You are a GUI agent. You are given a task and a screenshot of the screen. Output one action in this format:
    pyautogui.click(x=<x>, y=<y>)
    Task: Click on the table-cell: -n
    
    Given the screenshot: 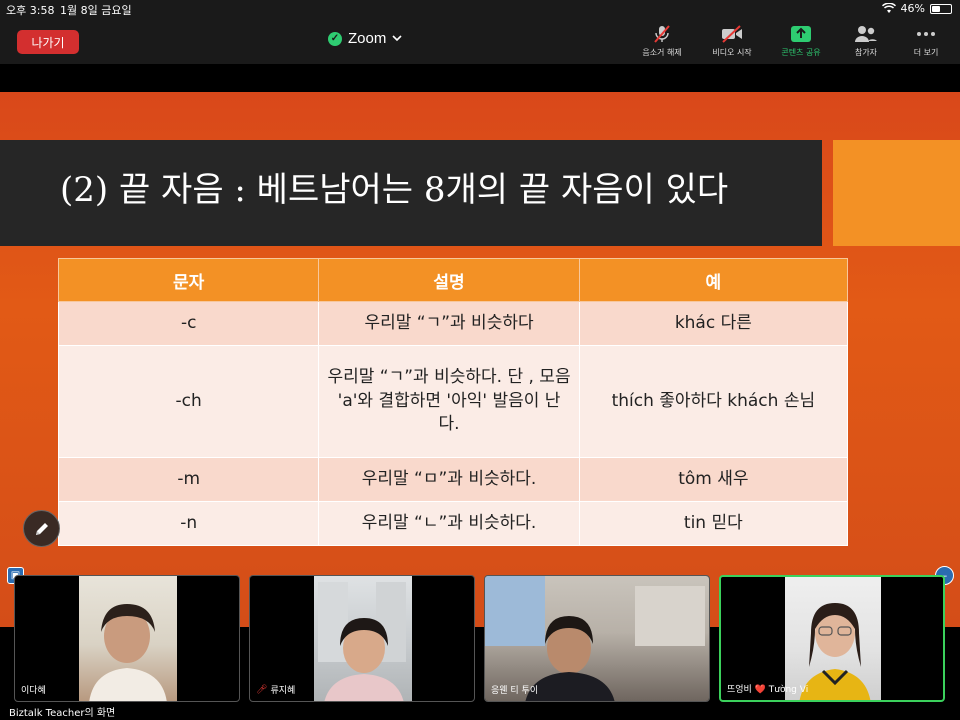 What is the action you would take?
    pyautogui.click(x=188, y=523)
    